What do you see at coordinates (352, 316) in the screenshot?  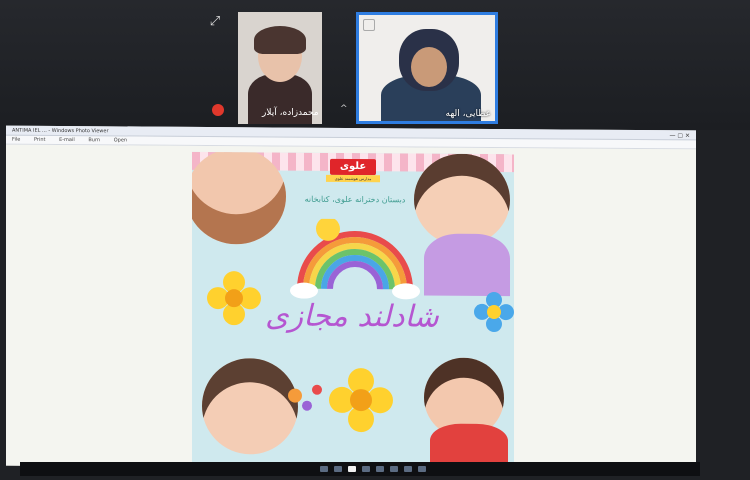 I see `poster-headline: شادلند مجازی` at bounding box center [352, 316].